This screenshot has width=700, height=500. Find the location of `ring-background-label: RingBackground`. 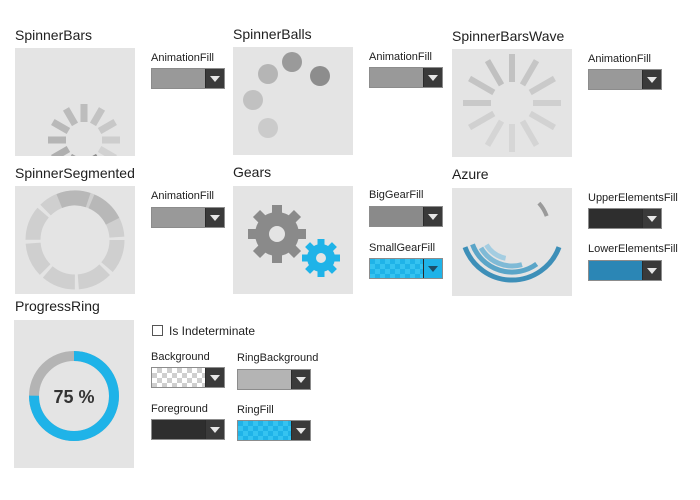

ring-background-label: RingBackground is located at coordinates (278, 358).